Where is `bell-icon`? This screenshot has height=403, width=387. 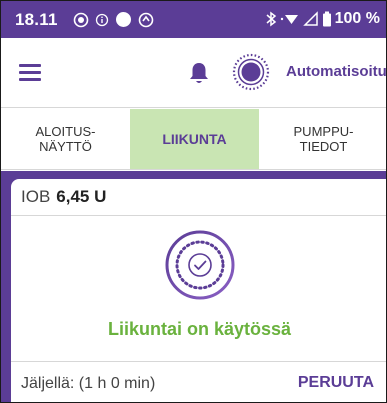
bell-icon is located at coordinates (199, 73).